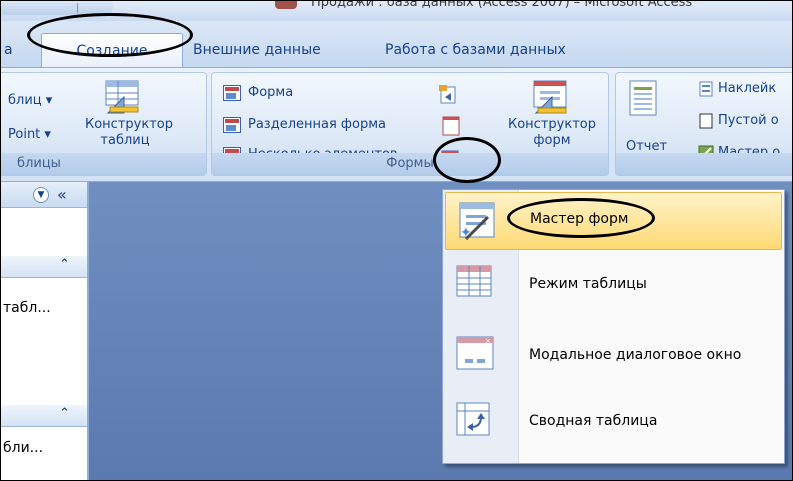  I want to click on sharepoint-lists-button: блиц ▾, so click(30, 100).